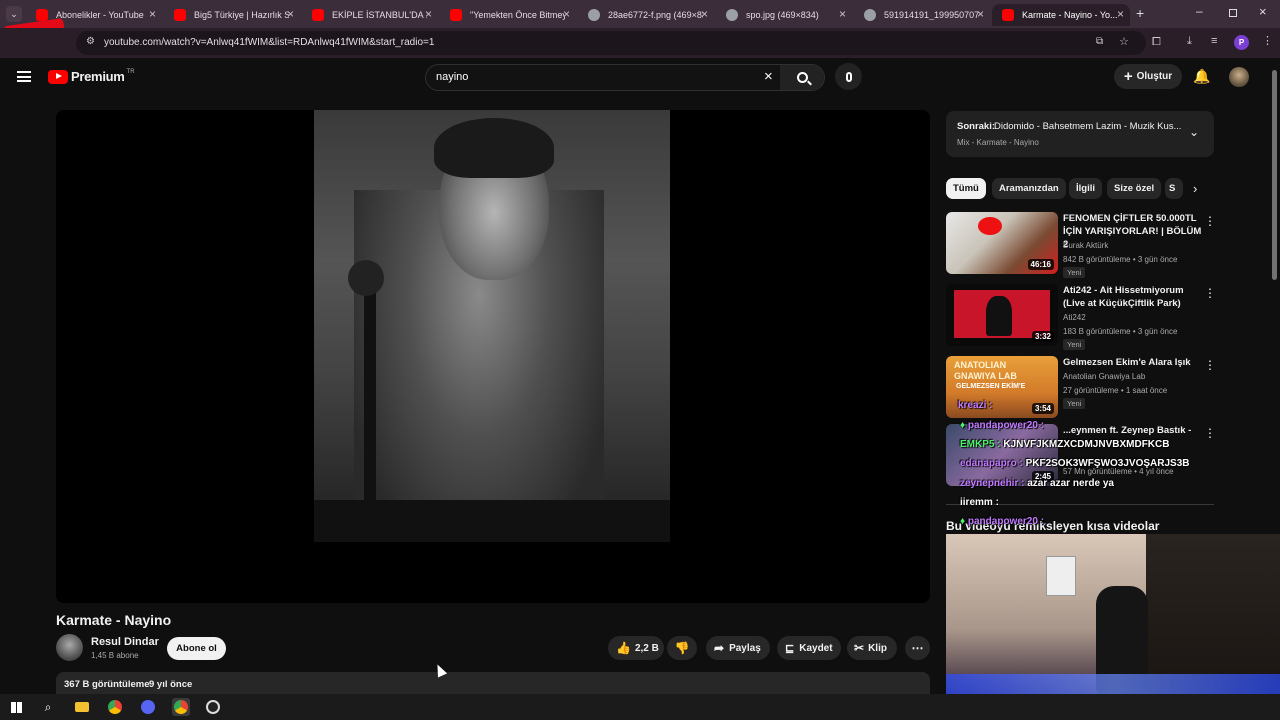  I want to click on profile-avatar: P, so click(1241, 42).